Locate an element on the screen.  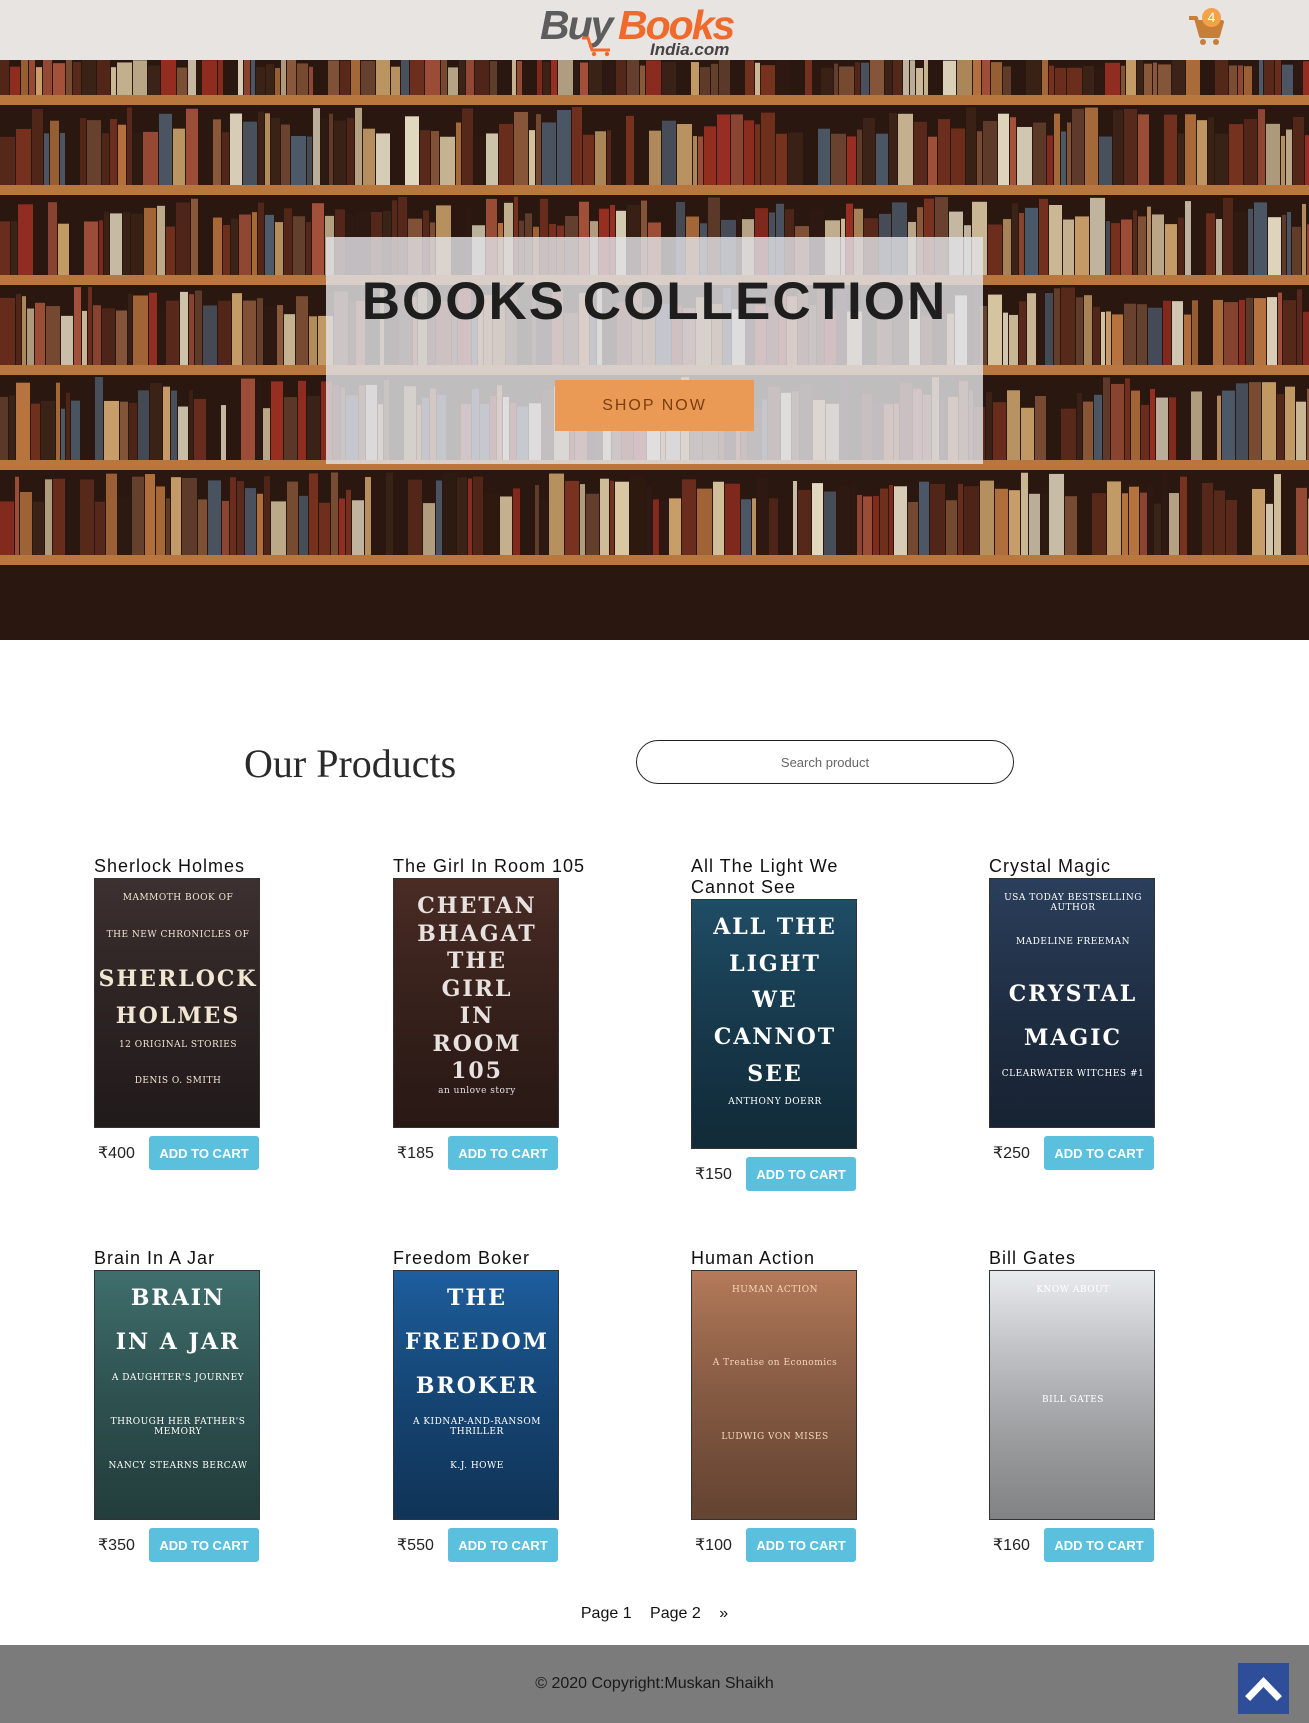
cover-text: IN A JAR is located at coordinates (178, 1342).